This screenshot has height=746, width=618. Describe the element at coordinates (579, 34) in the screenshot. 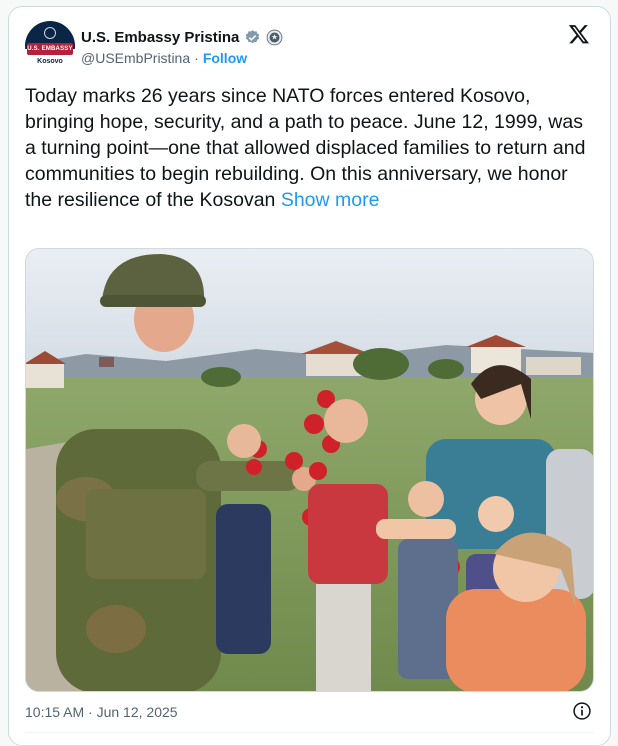

I see `x-logo-icon` at that location.